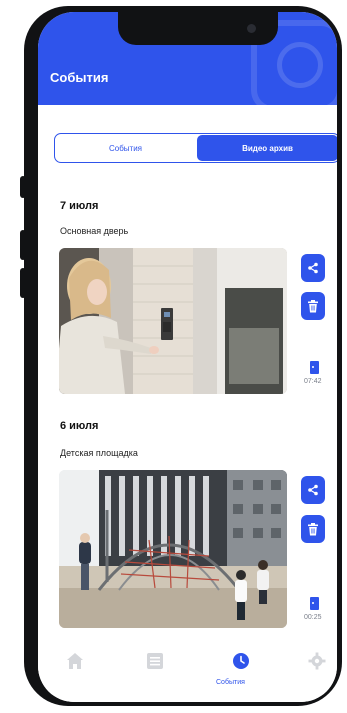  What do you see at coordinates (313, 617) in the screenshot?
I see `video-duration: 00:25` at bounding box center [313, 617].